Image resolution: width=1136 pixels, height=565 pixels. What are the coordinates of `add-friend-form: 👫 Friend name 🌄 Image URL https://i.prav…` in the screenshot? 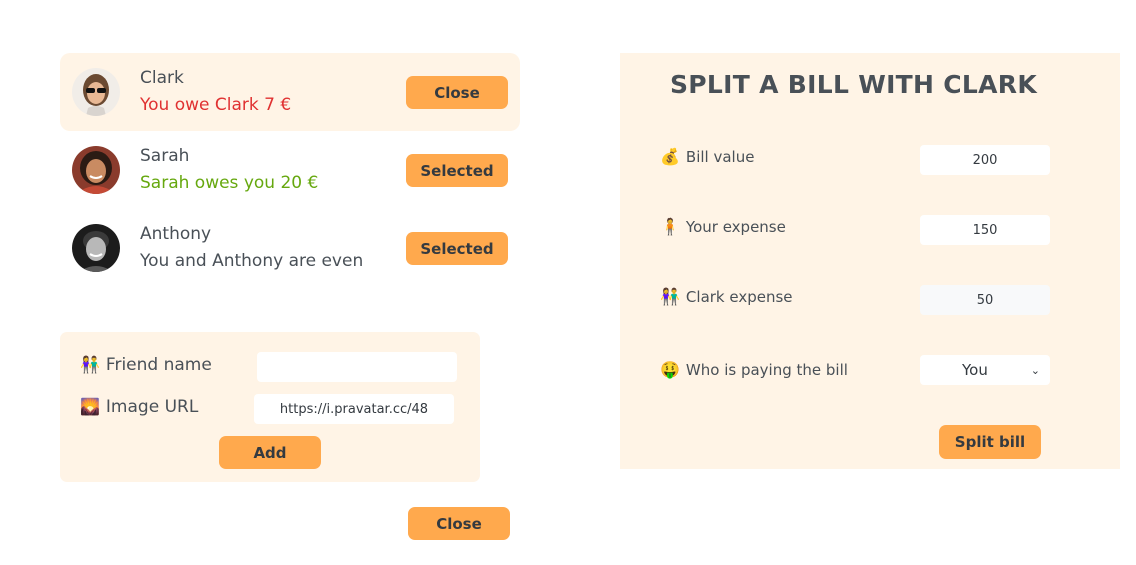 It's located at (270, 407).